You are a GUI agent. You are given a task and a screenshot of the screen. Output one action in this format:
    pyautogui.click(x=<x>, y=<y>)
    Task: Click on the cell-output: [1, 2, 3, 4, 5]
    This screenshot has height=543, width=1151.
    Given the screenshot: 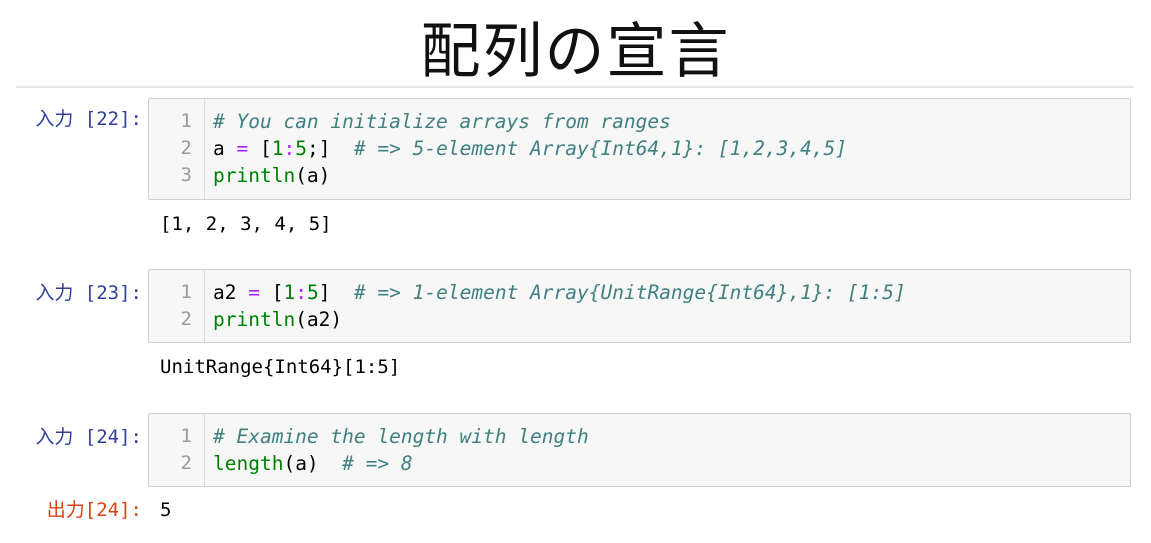 What is the action you would take?
    pyautogui.click(x=246, y=224)
    